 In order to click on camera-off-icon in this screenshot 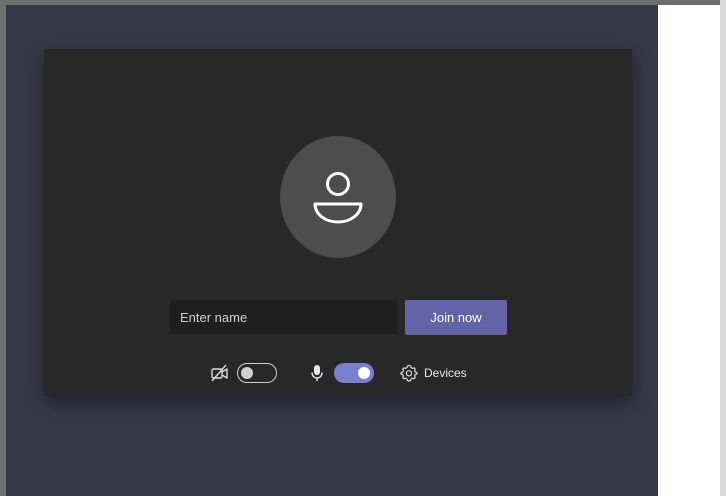, I will do `click(220, 373)`.